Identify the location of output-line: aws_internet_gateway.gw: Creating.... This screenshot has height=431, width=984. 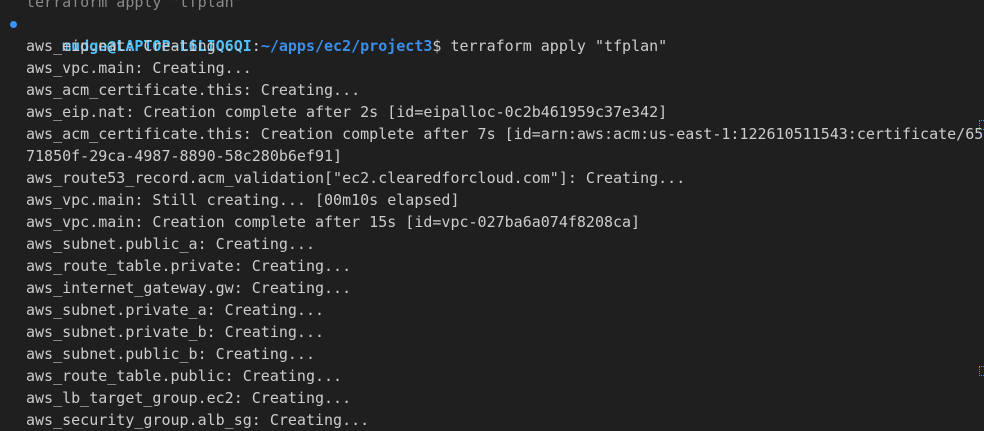
(189, 288).